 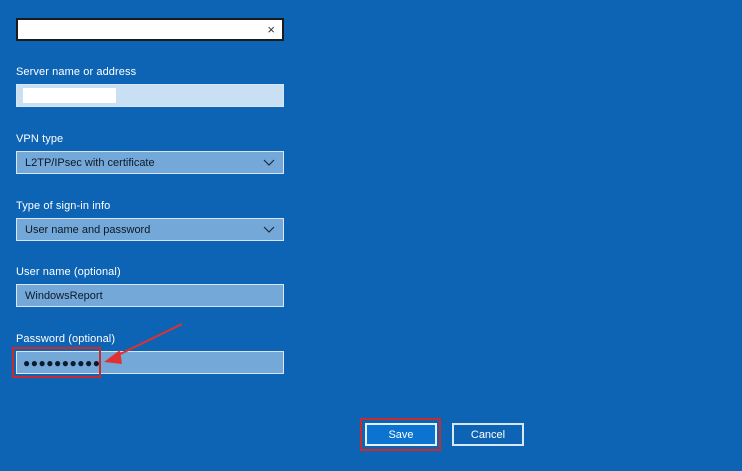 What do you see at coordinates (143, 343) in the screenshot?
I see `arrow-annotation` at bounding box center [143, 343].